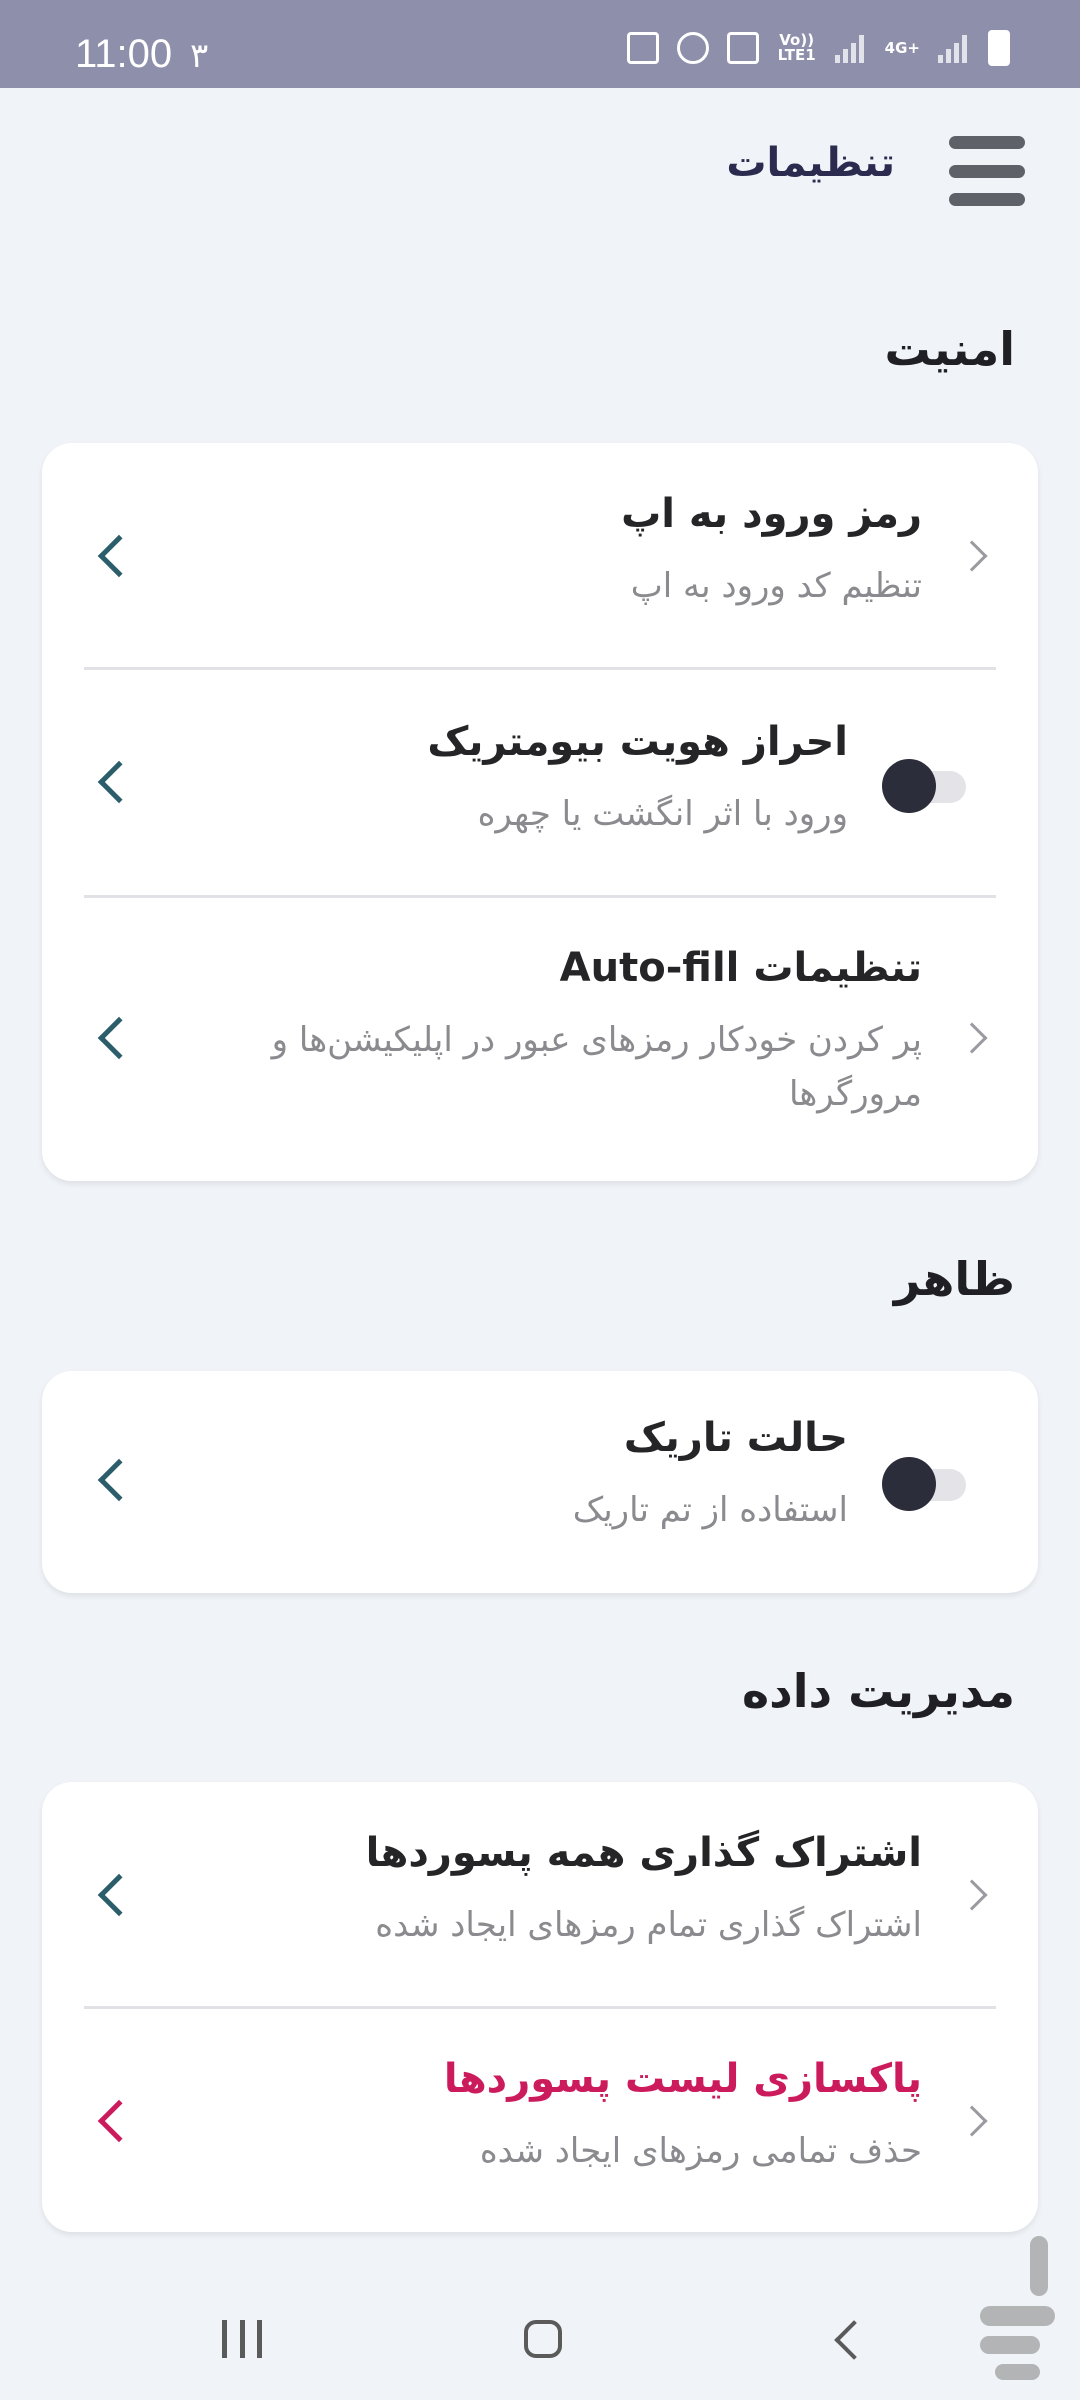 The image size is (1080, 2400). I want to click on section-title-data: مدیریت داده, so click(878, 1691).